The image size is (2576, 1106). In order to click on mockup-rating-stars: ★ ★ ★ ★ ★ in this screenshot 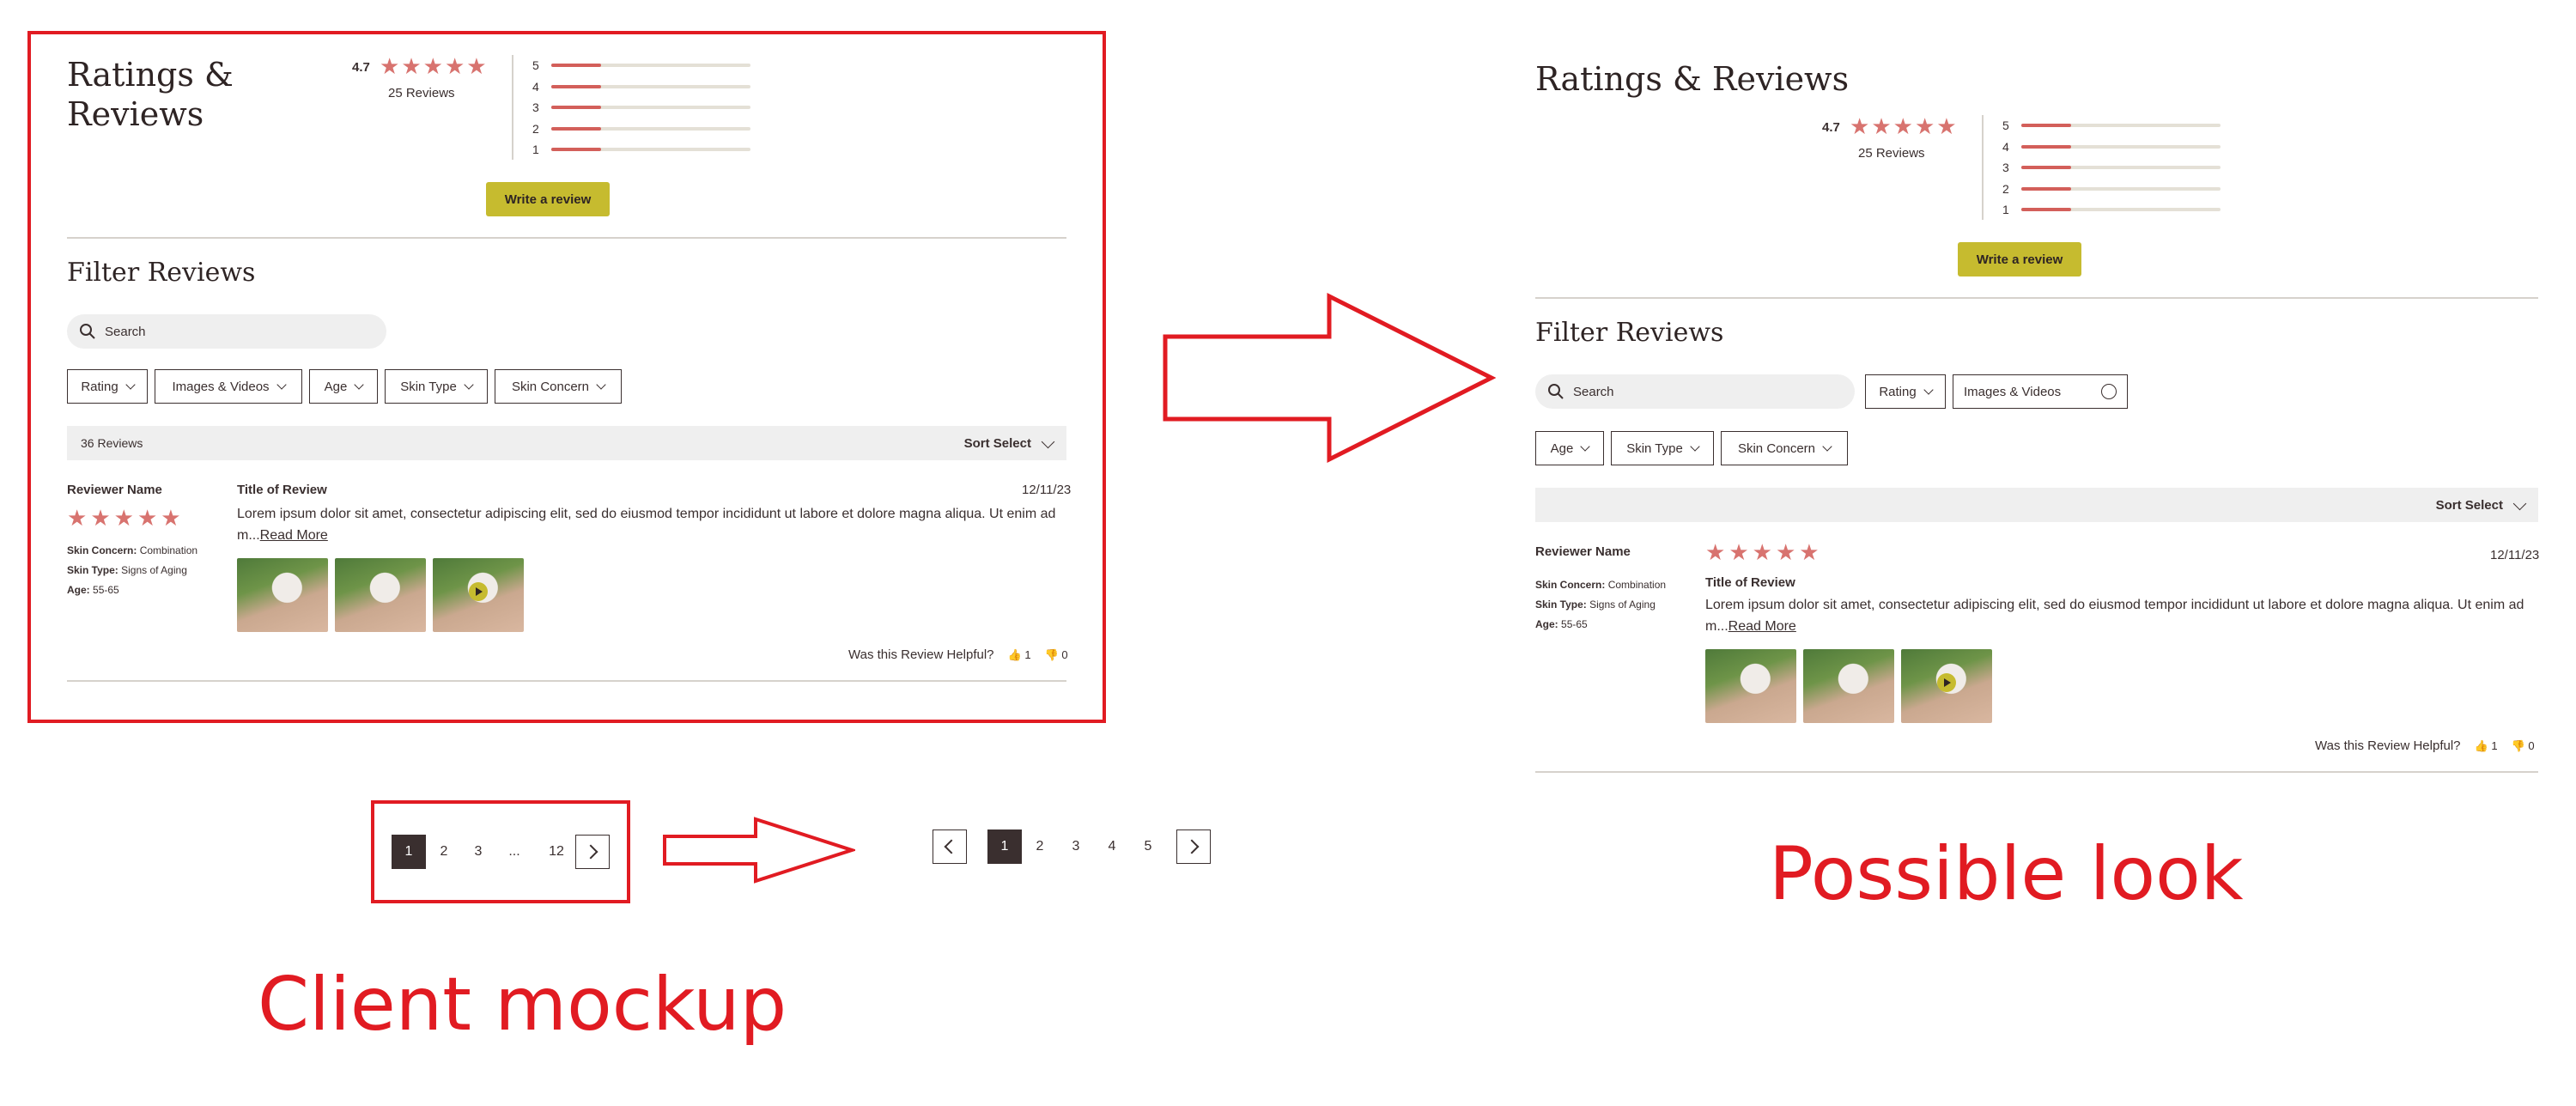, I will do `click(433, 66)`.